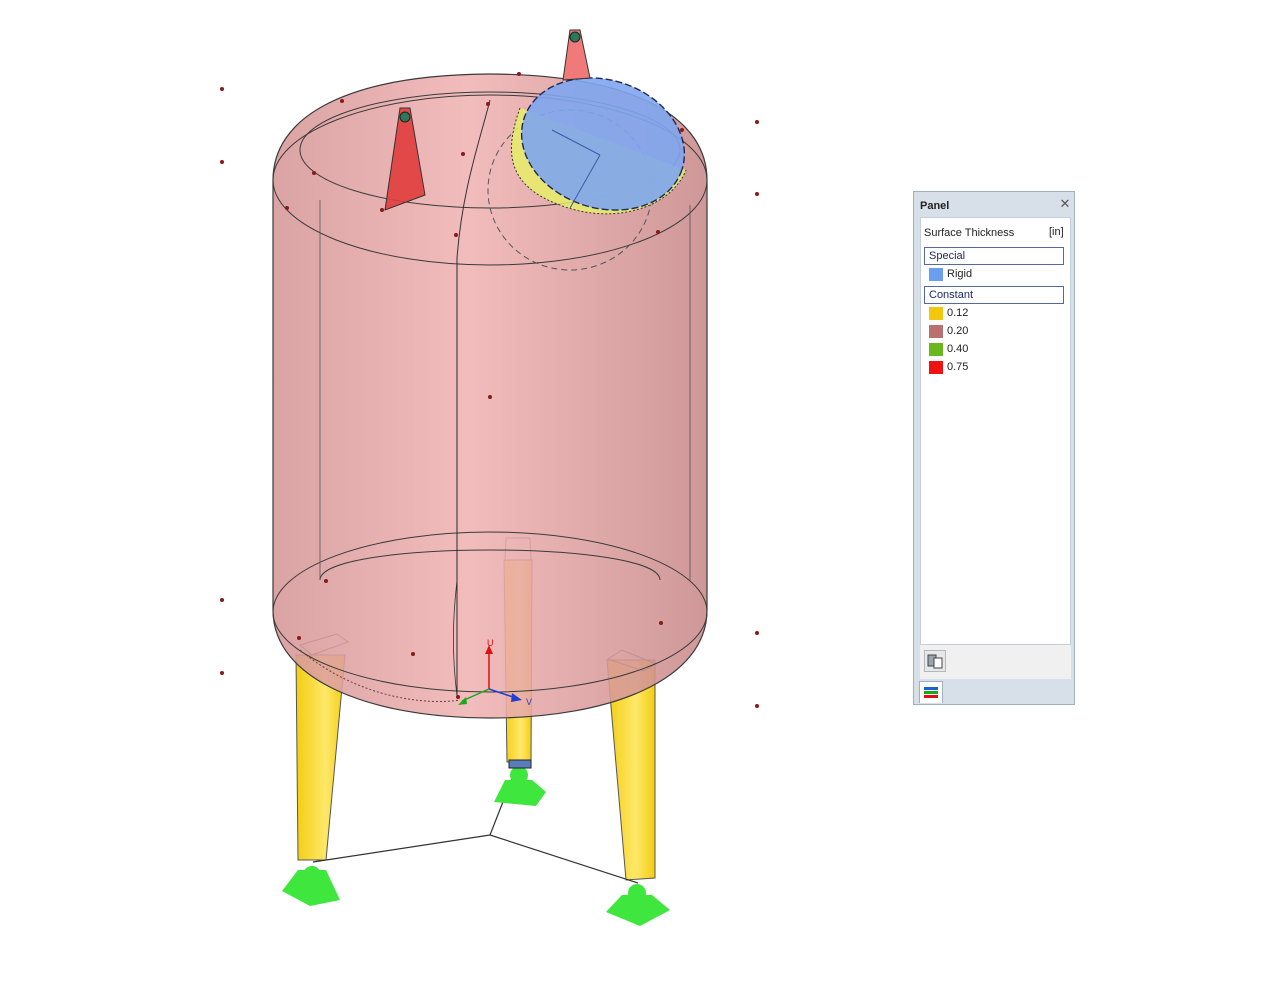 This screenshot has width=1275, height=999. Describe the element at coordinates (529, 702) in the screenshot. I see `axis-v-label: V` at that location.